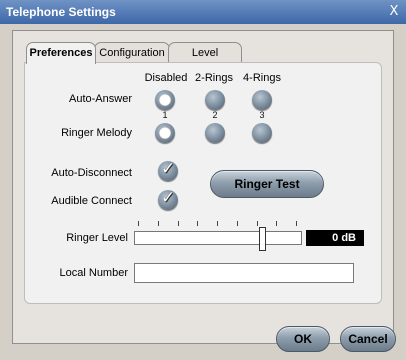  What do you see at coordinates (215, 133) in the screenshot?
I see `ringer-melody-2-radio` at bounding box center [215, 133].